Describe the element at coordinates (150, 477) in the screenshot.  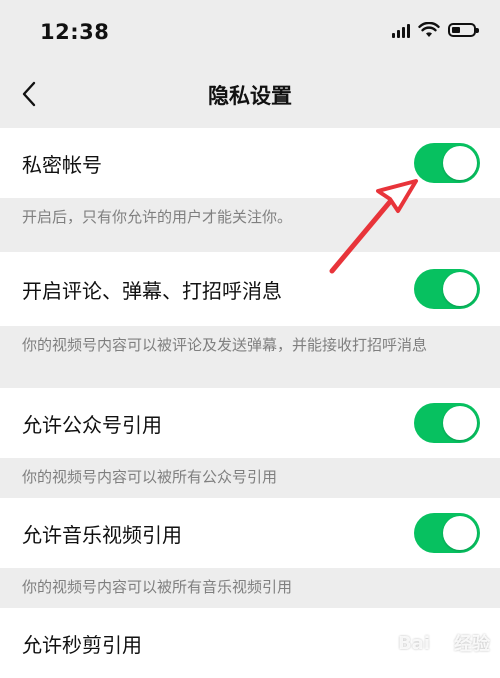
I see `setting-description: 你的视频号内容可以被所有公众号引用` at that location.